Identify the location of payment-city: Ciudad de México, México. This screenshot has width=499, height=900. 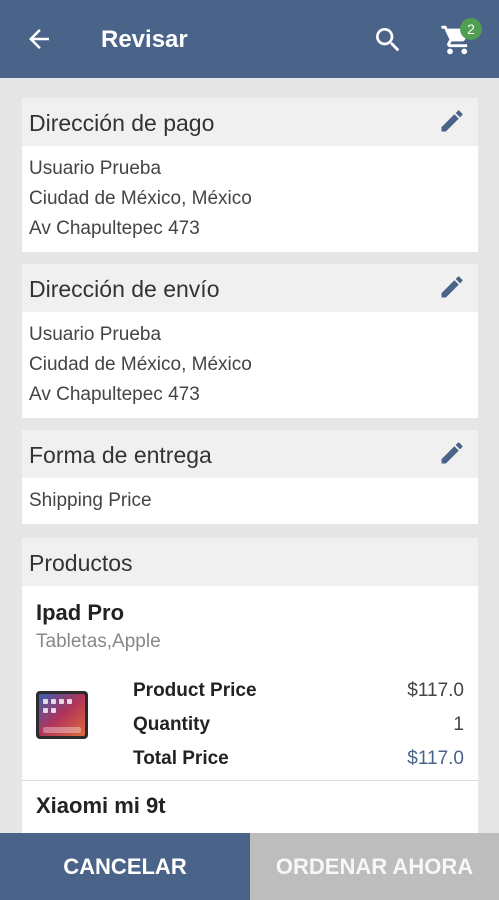
(140, 198).